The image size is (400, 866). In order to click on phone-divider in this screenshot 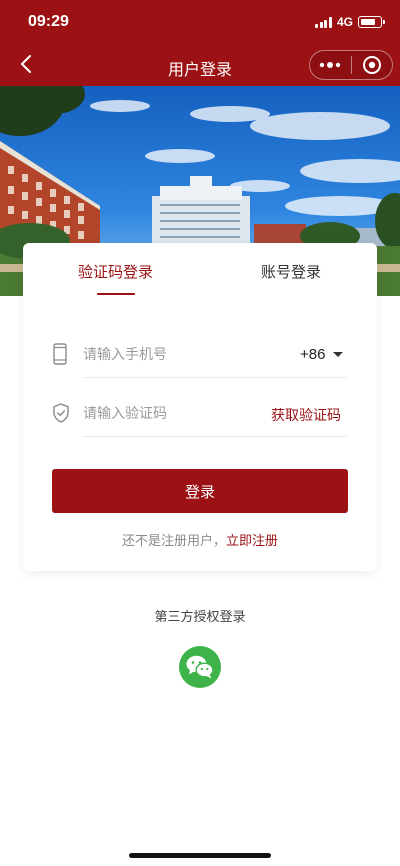, I will do `click(215, 377)`.